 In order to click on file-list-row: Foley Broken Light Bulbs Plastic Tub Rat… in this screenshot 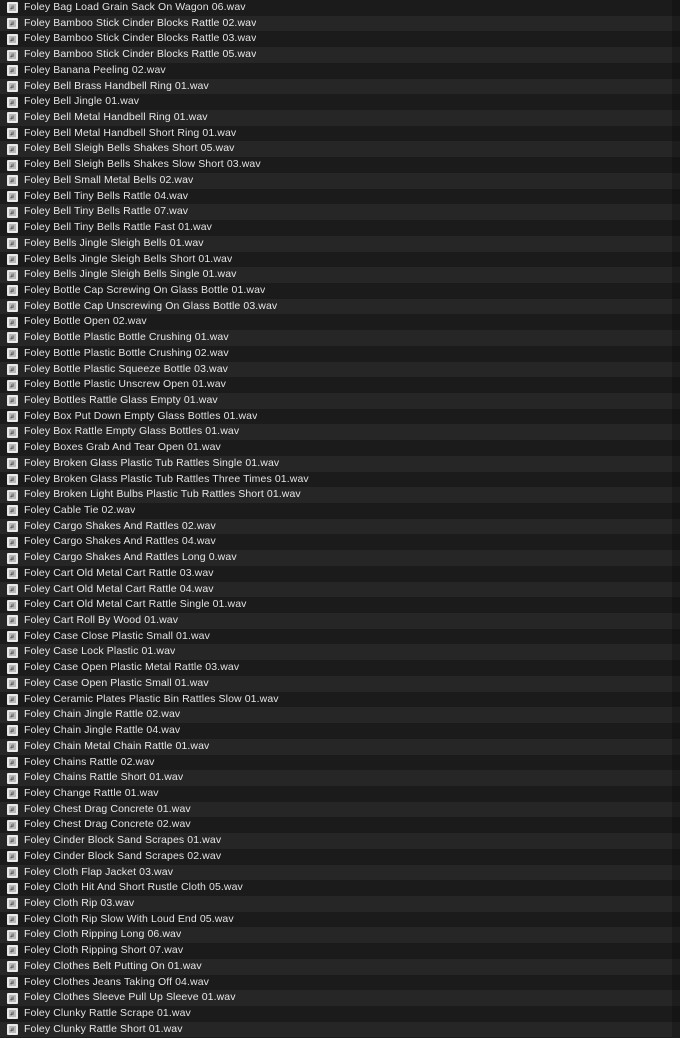, I will do `click(340, 495)`.